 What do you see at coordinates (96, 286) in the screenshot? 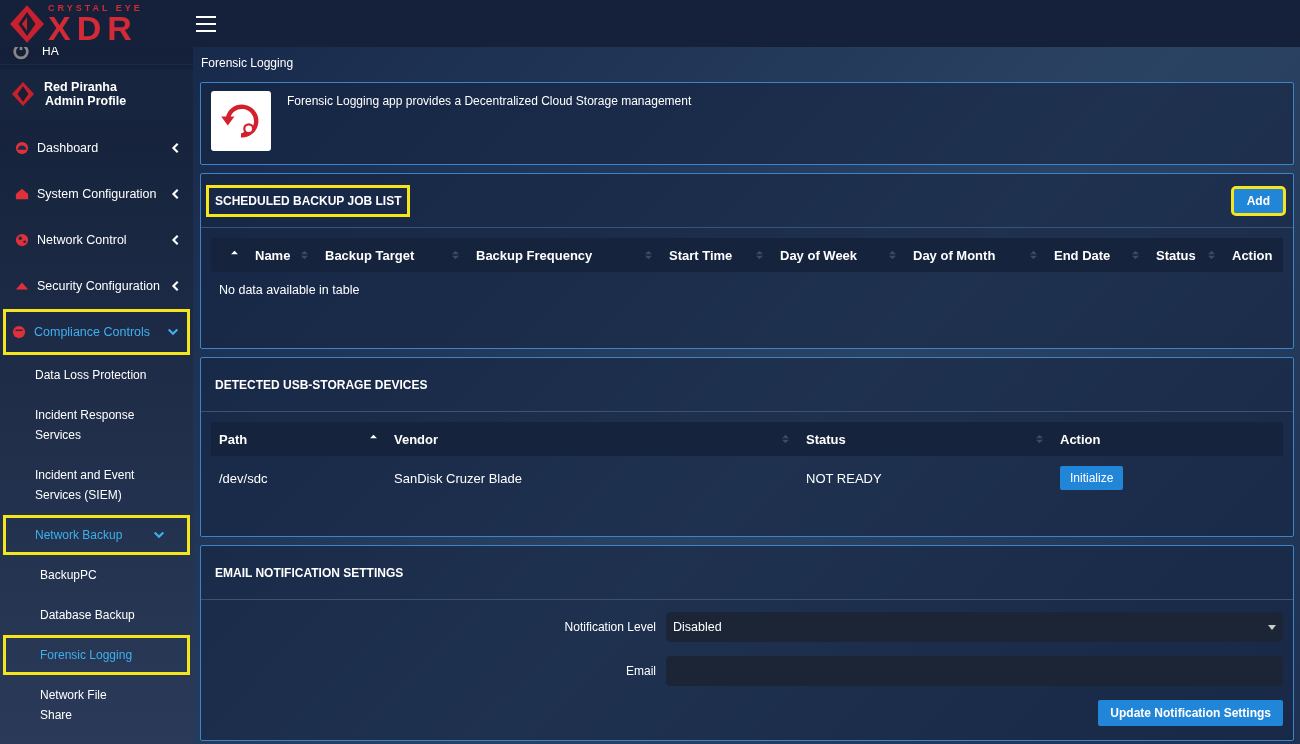
I see `nav-item: Security Configuration` at bounding box center [96, 286].